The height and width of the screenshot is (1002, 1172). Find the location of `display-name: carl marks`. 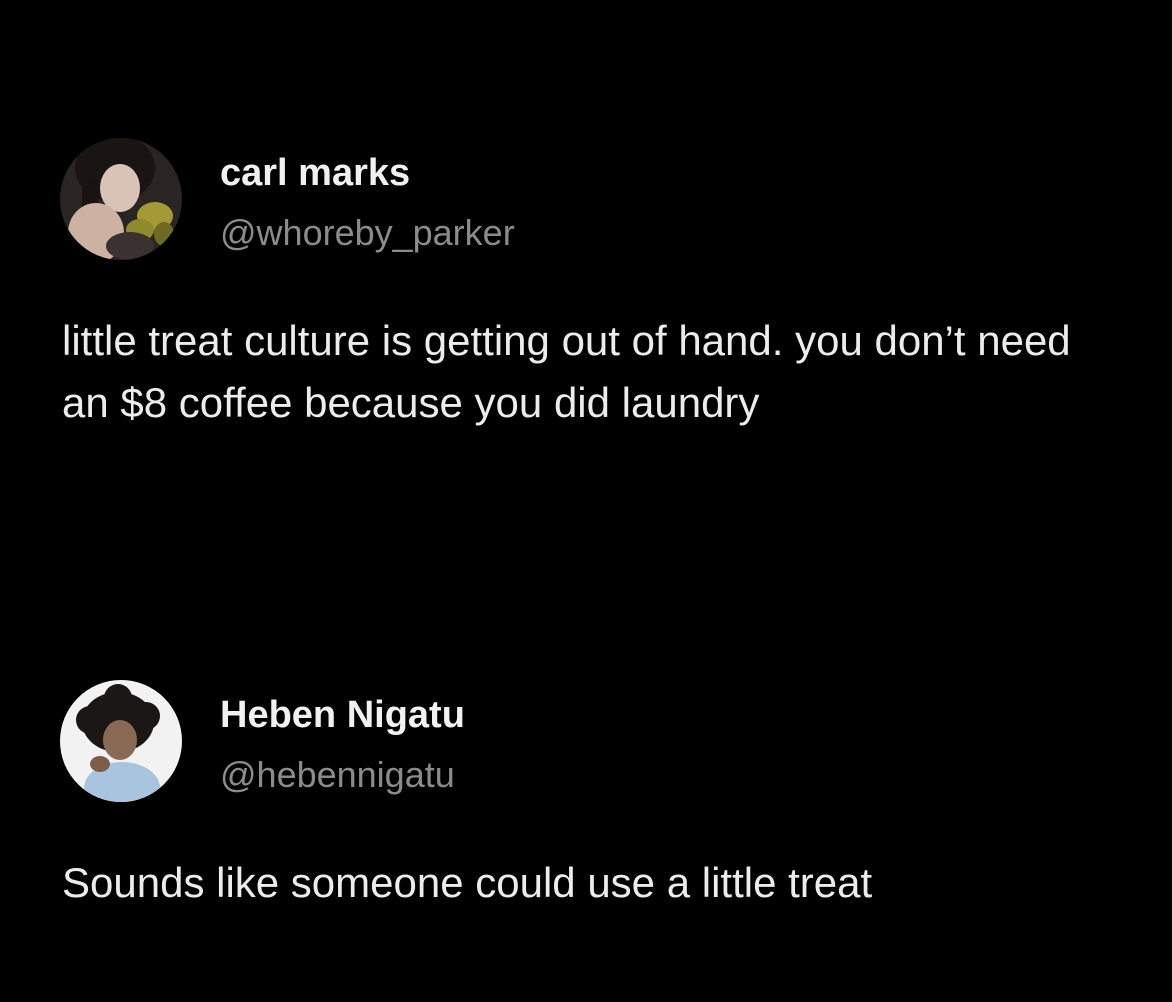

display-name: carl marks is located at coordinates (315, 173).